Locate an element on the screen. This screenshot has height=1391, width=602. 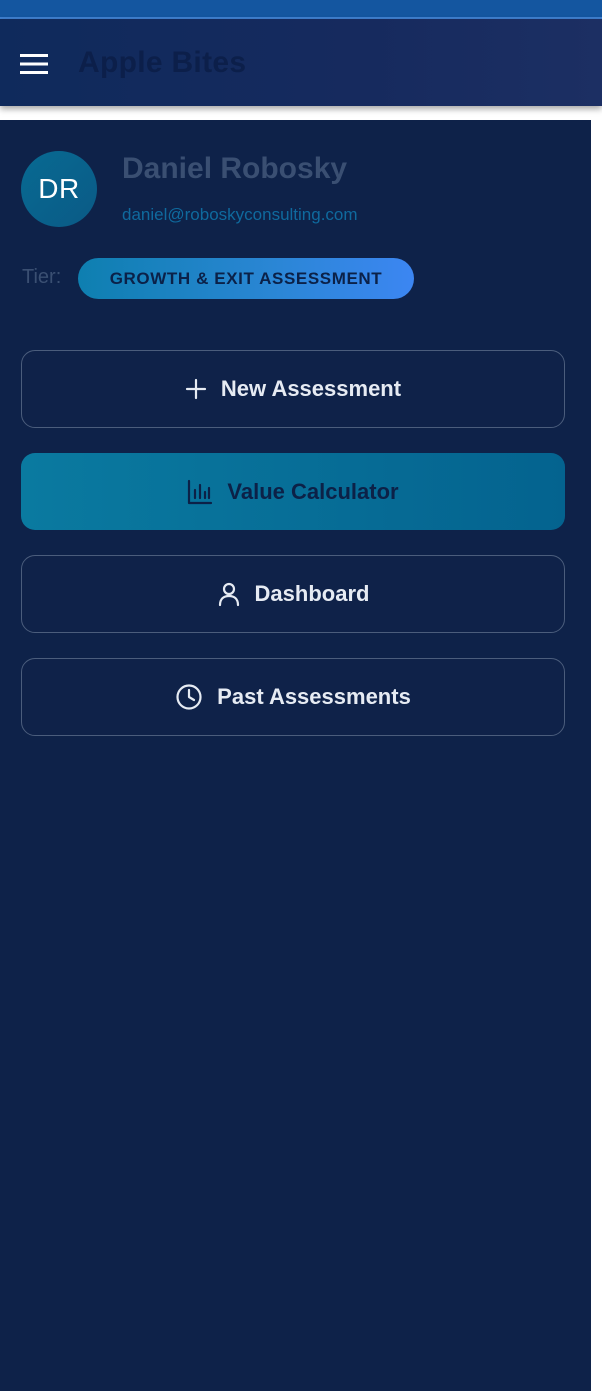
value-calculator-label: Value Calculator is located at coordinates (313, 491).